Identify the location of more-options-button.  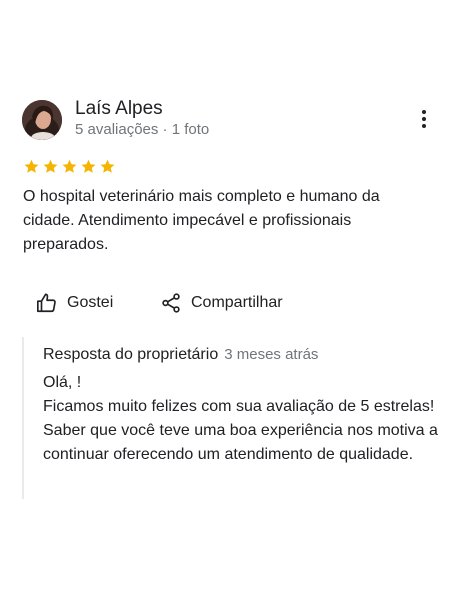
(424, 121).